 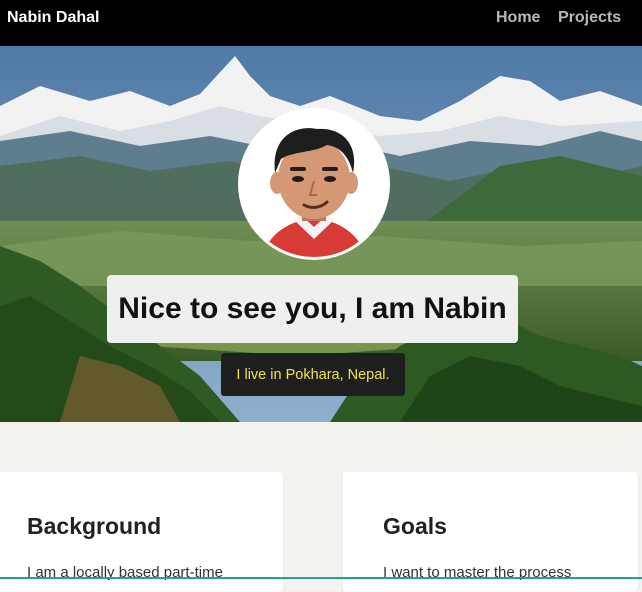 I want to click on headline-box: Nice to see you, I am Nabin, so click(x=312, y=309).